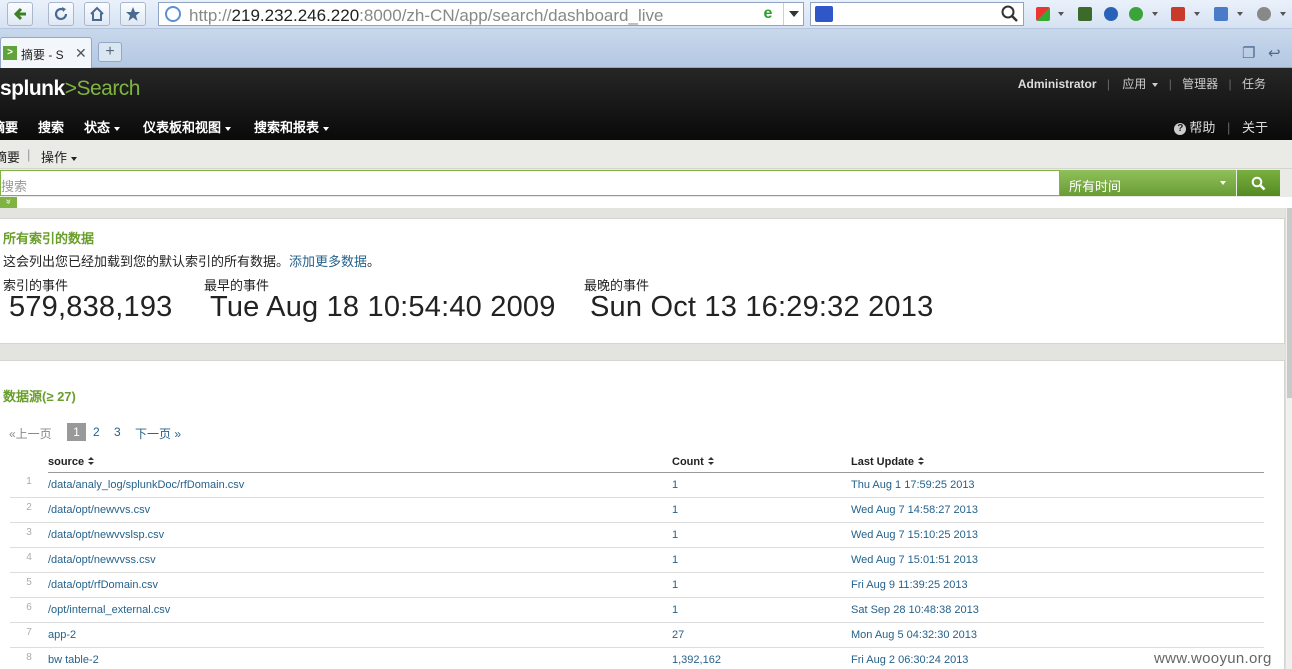 Image resolution: width=1292 pixels, height=669 pixels. I want to click on bookmark-button, so click(133, 14).